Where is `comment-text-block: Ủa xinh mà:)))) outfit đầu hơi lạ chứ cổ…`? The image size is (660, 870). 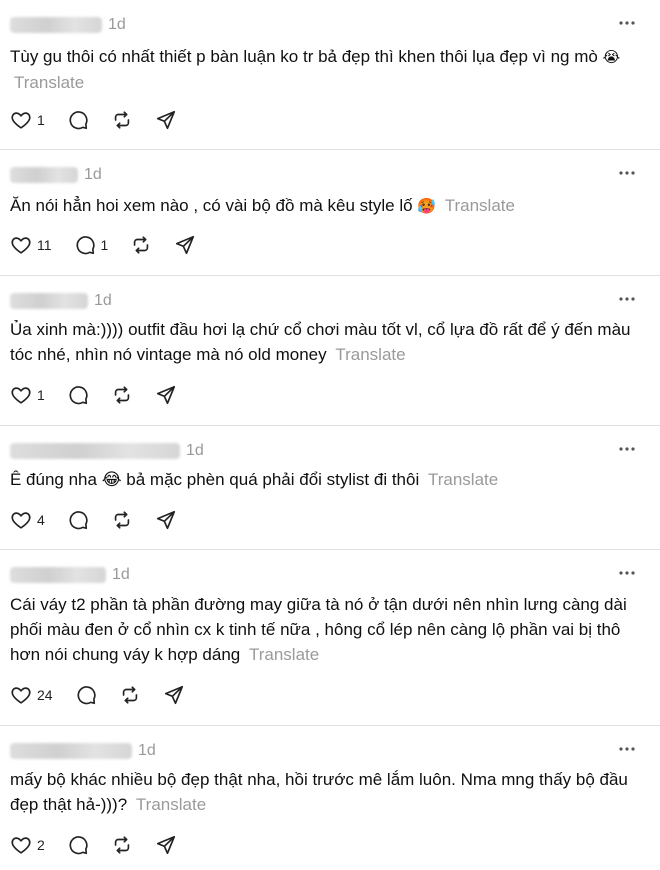
comment-text-block: Ủa xinh mà:)))) outfit đầu hơi lạ chứ cổ… is located at coordinates (323, 342).